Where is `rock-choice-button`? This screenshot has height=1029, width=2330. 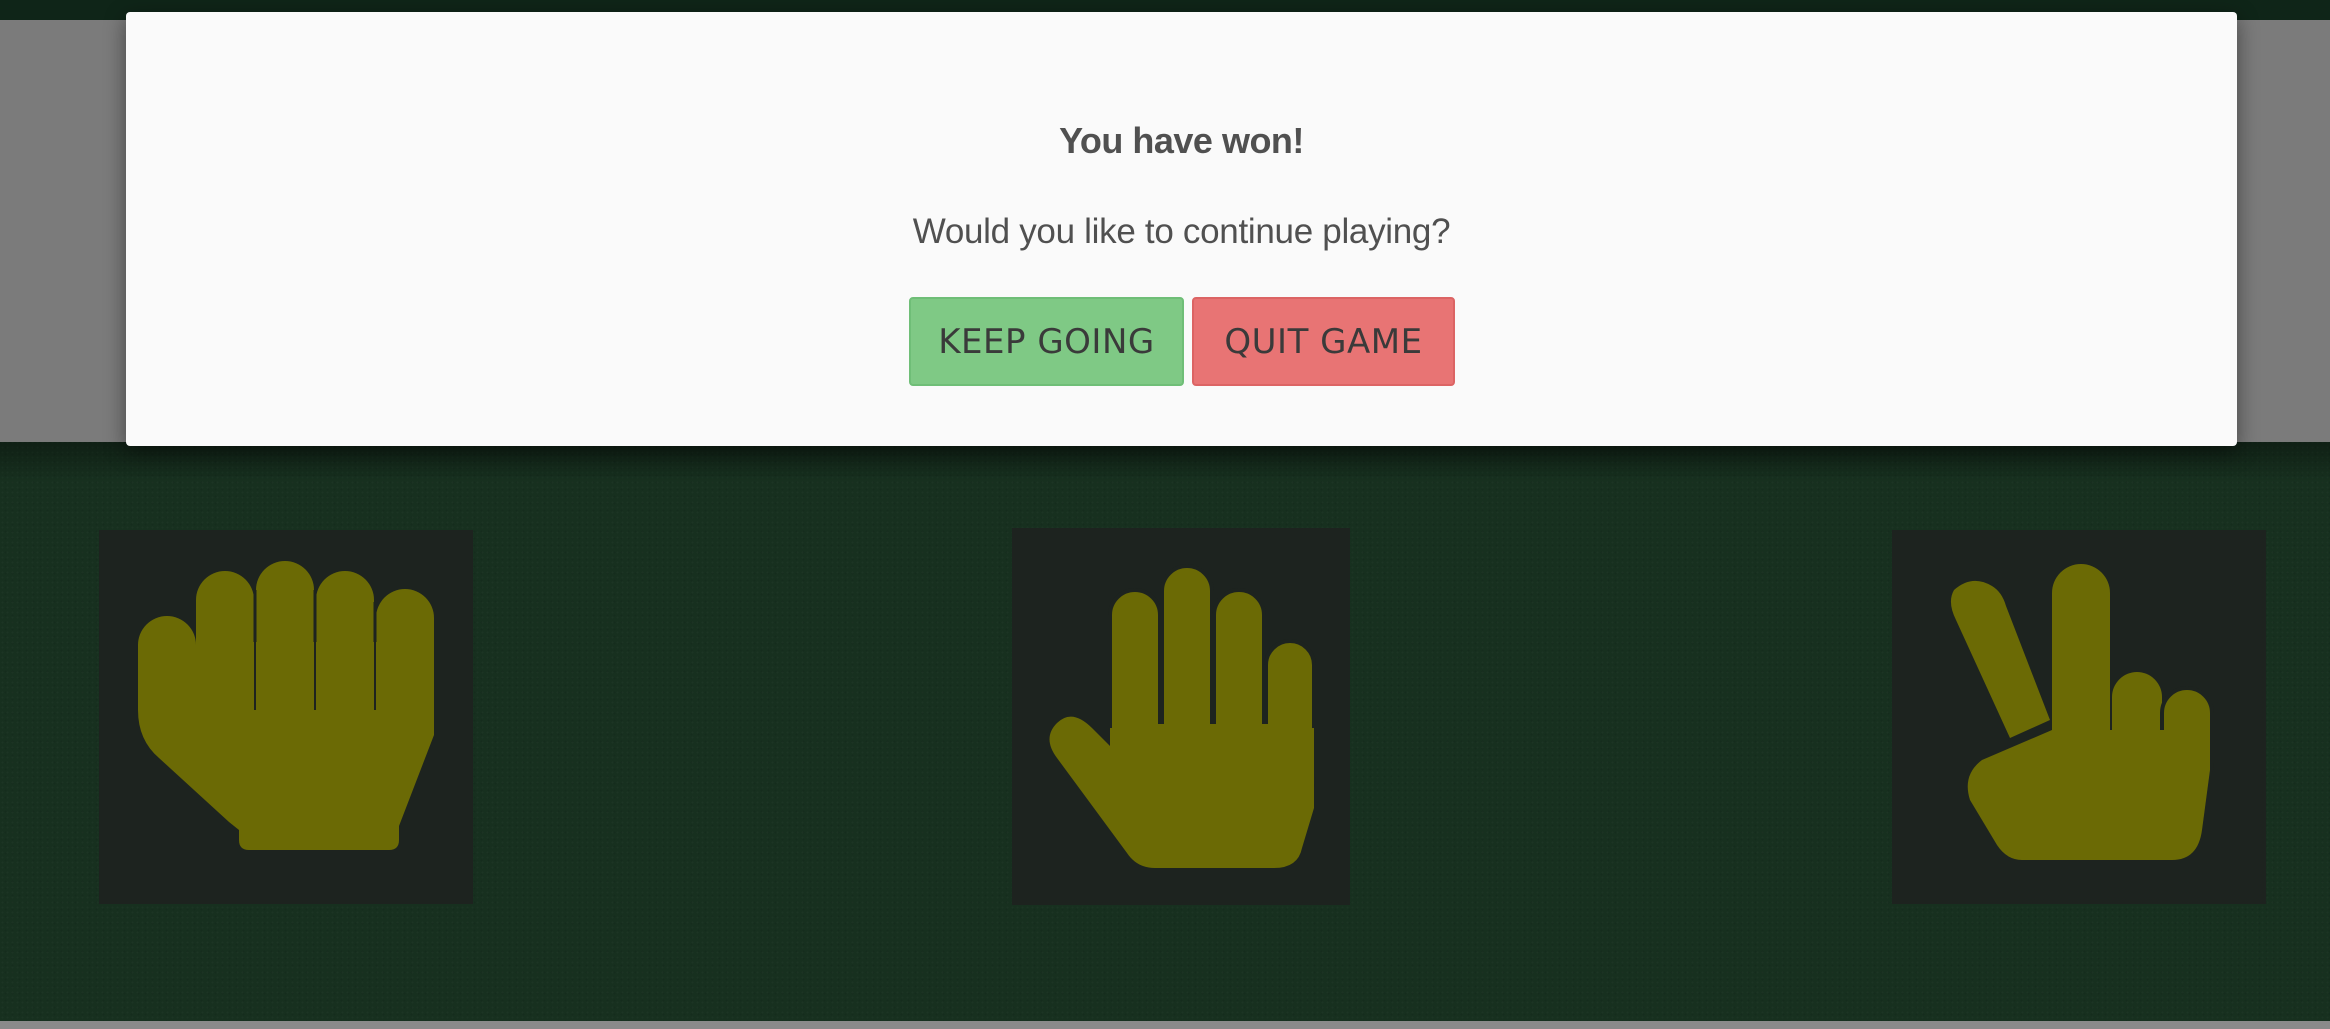
rock-choice-button is located at coordinates (286, 717).